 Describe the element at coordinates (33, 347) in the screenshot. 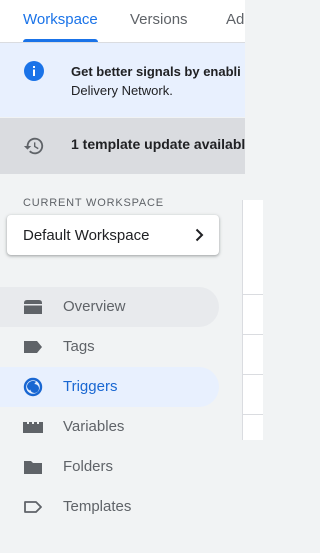

I see `tag-icon` at that location.